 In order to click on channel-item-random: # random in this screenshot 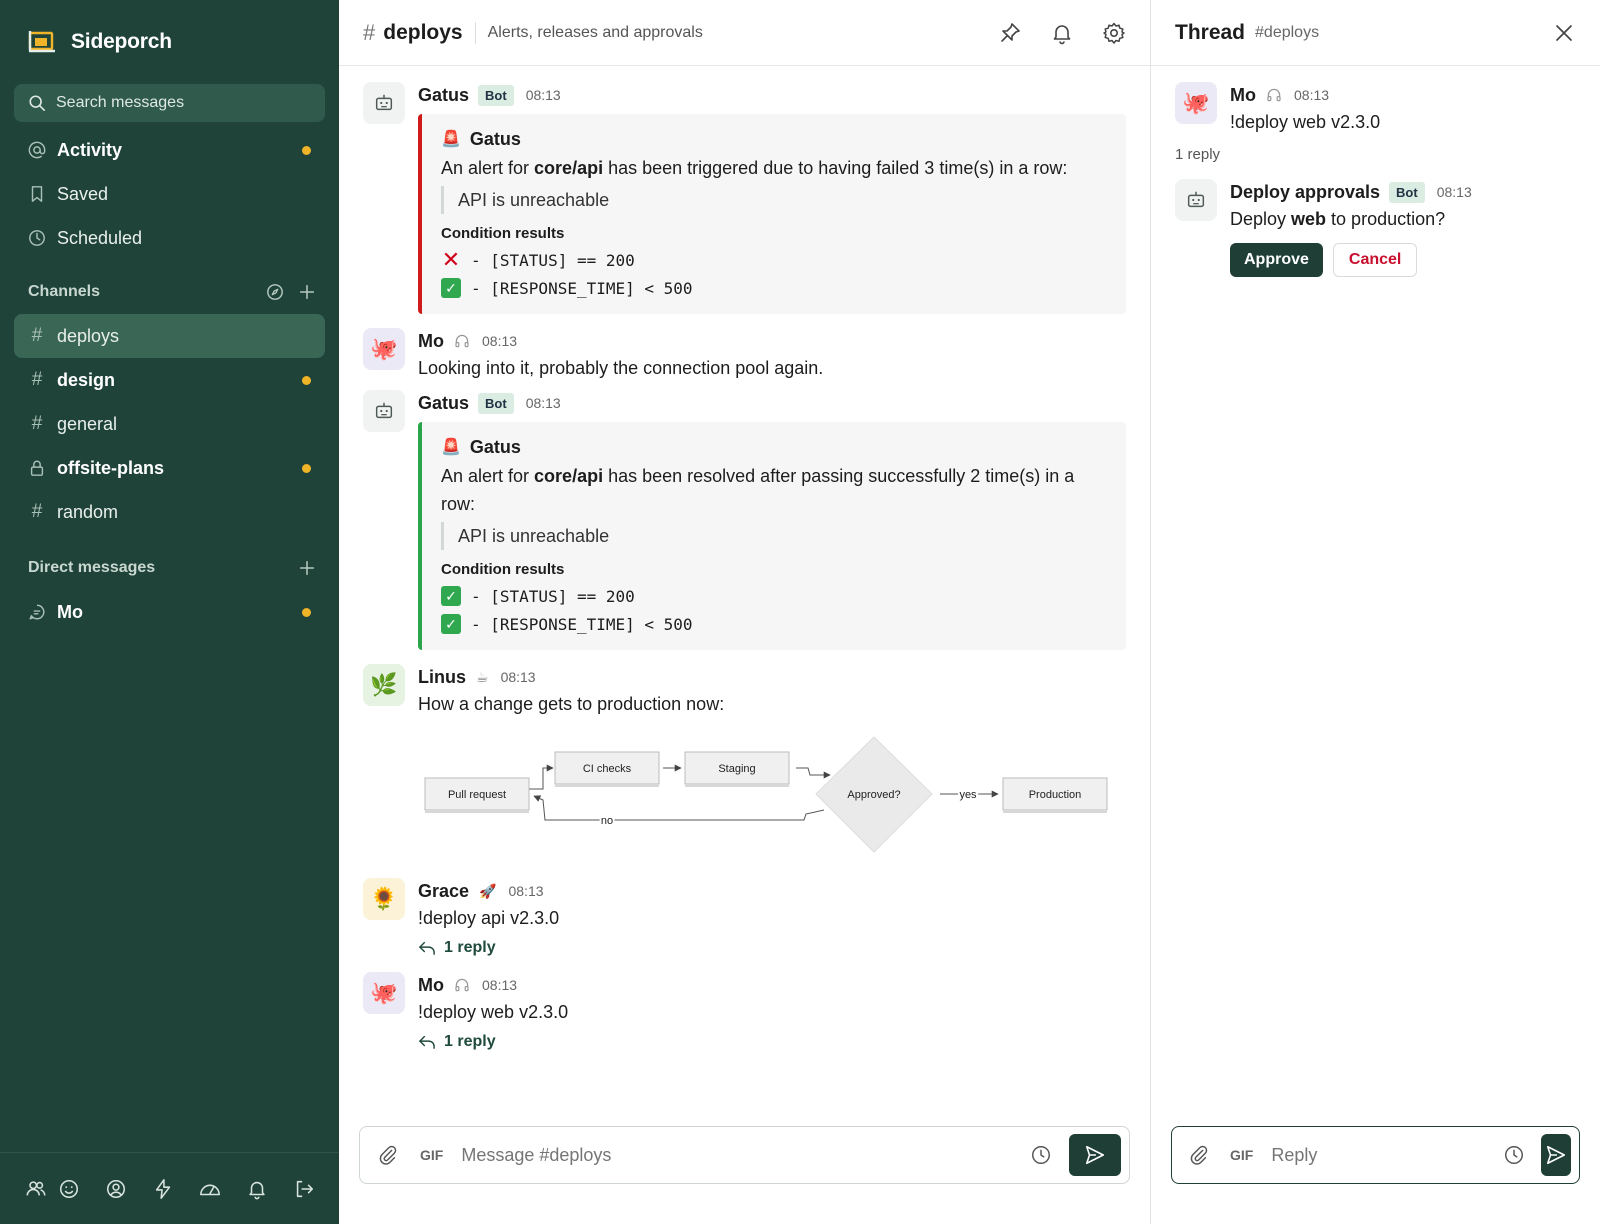, I will do `click(169, 512)`.